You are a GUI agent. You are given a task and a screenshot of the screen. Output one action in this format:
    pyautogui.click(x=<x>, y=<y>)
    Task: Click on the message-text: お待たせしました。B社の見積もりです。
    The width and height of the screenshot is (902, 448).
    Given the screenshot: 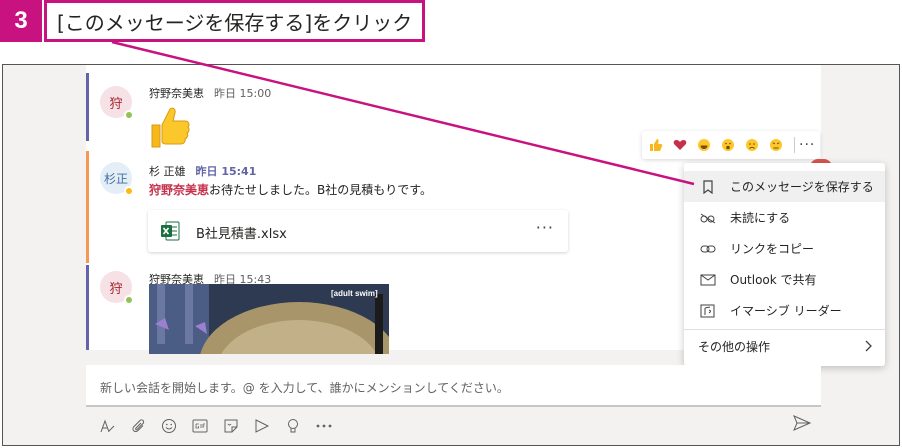 What is the action you would take?
    pyautogui.click(x=321, y=190)
    